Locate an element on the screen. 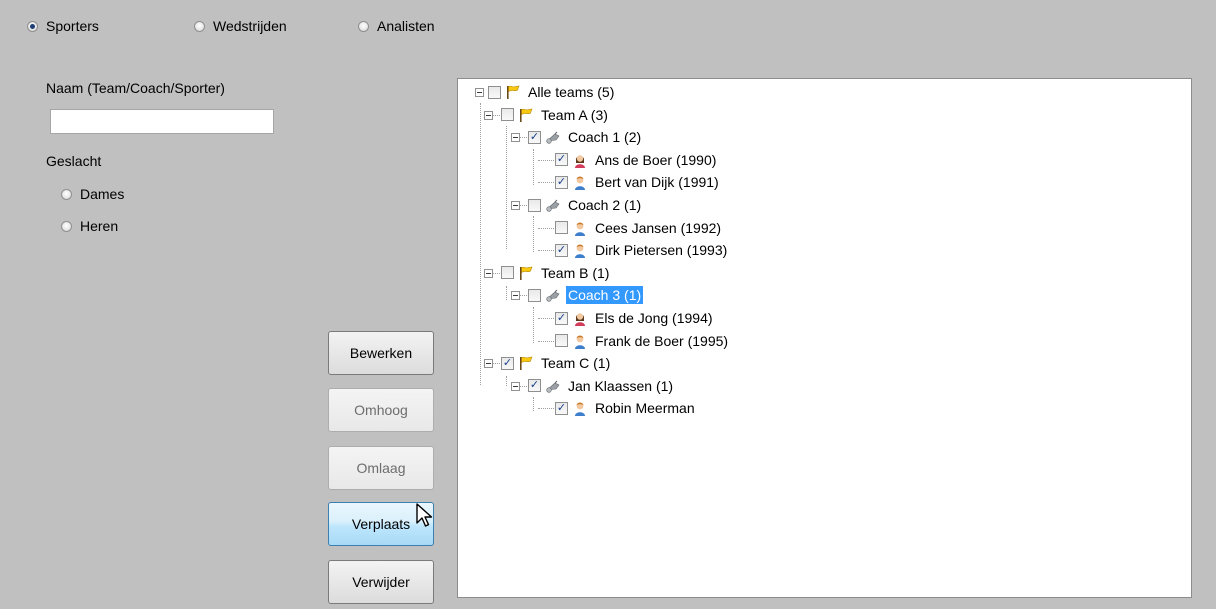 This screenshot has width=1216, height=609. radio-label: Wedstrijden is located at coordinates (250, 26).